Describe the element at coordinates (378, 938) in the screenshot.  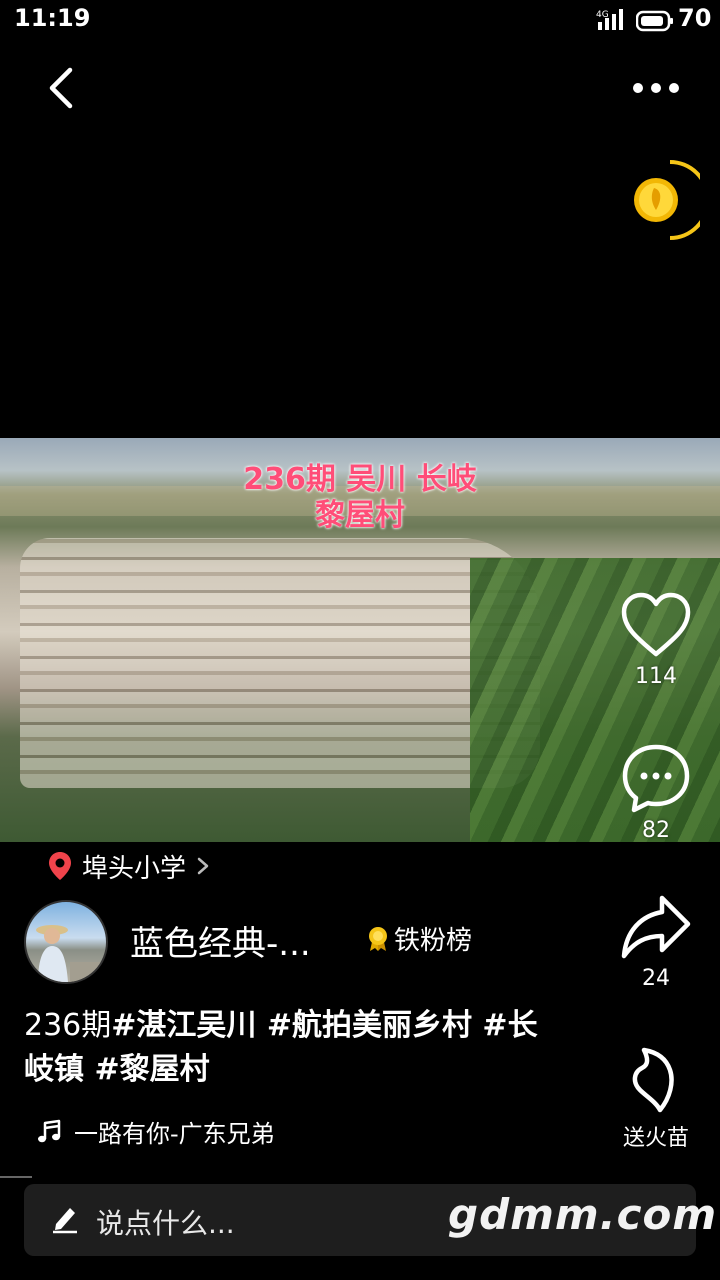
I see `medal-icon` at that location.